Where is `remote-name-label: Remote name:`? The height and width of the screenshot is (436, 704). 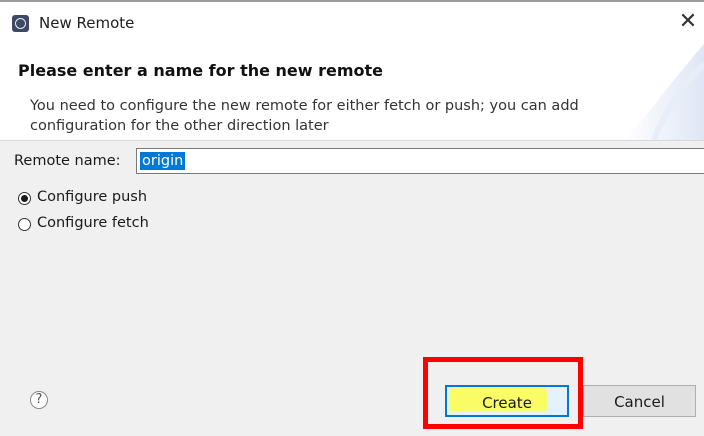
remote-name-label: Remote name: is located at coordinates (67, 161).